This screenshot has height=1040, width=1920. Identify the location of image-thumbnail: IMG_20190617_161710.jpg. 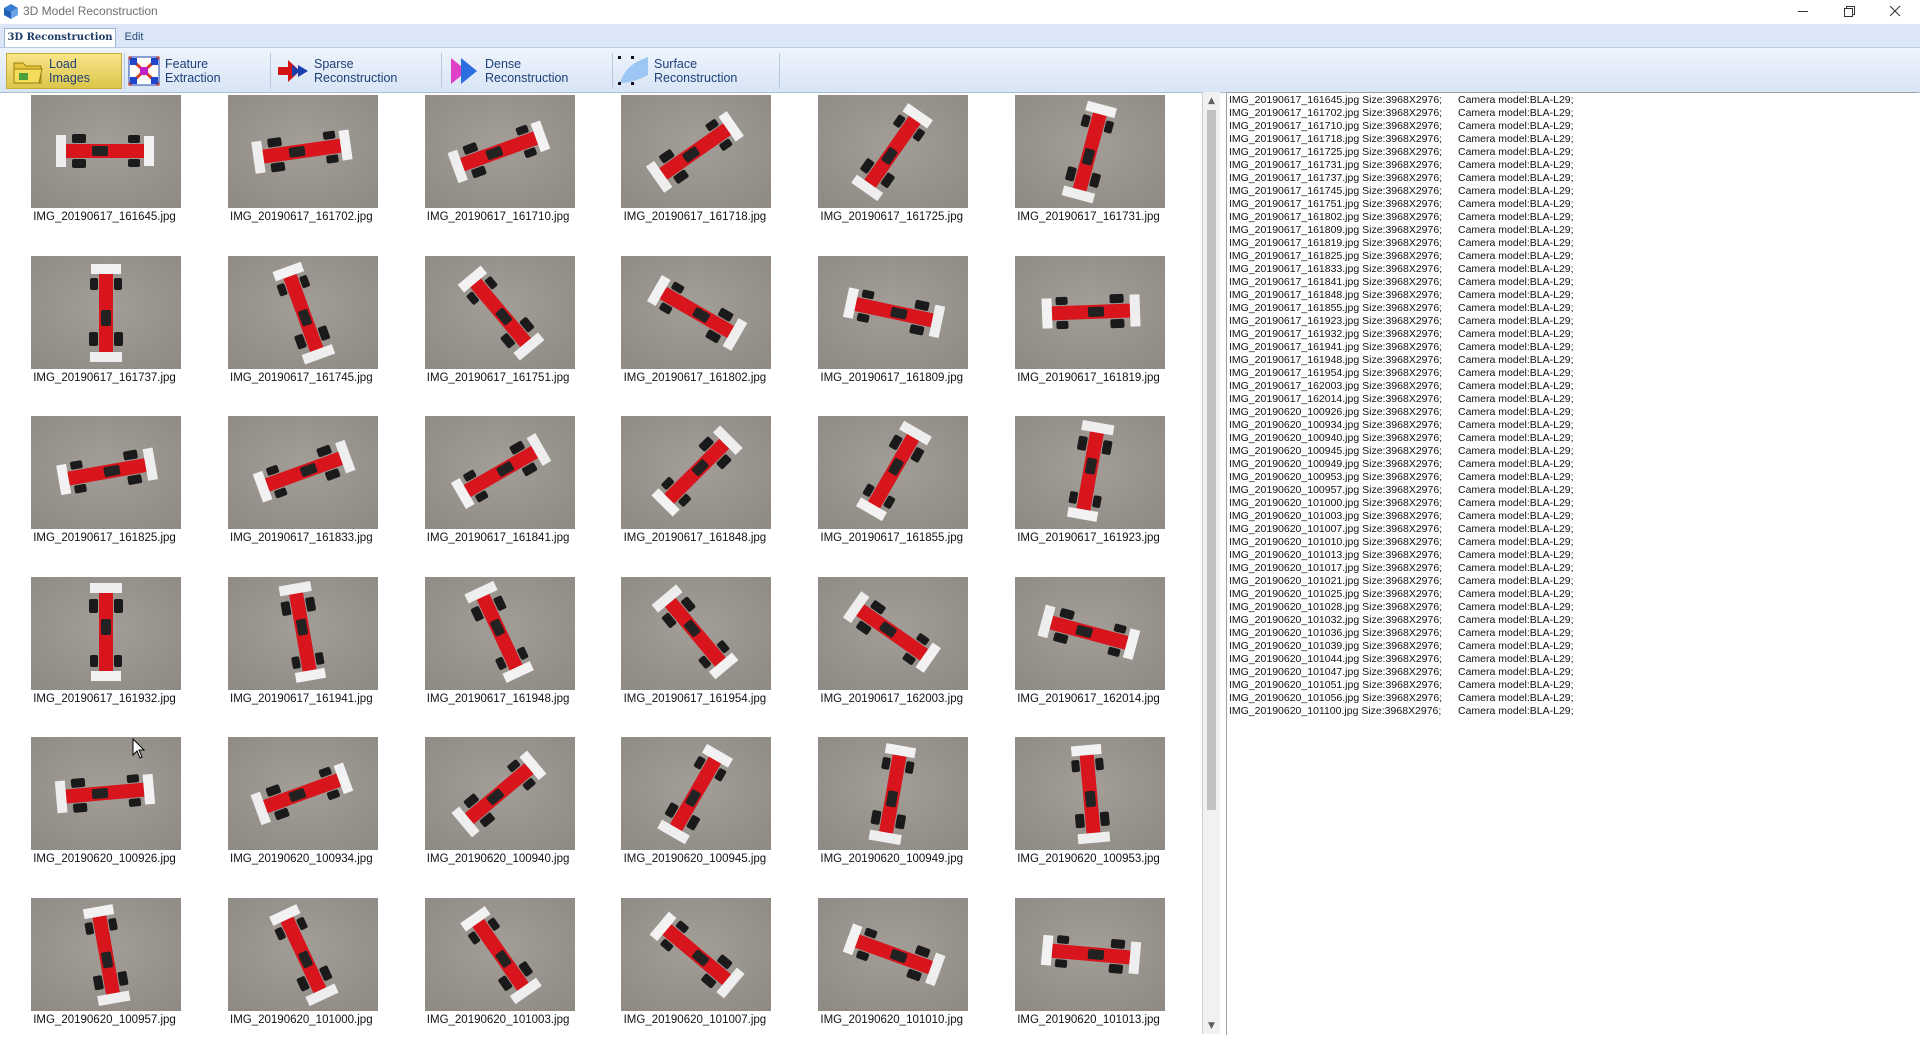
(498, 167).